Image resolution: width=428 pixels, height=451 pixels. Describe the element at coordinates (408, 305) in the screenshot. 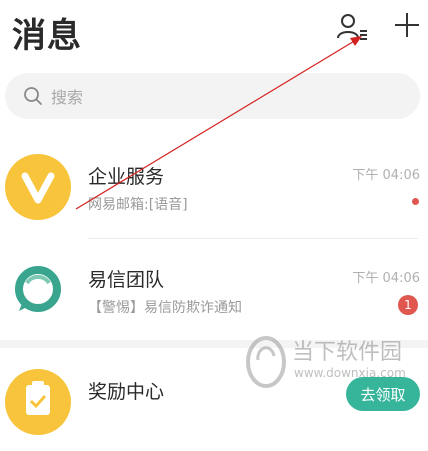

I see `unread-badge: 1` at that location.